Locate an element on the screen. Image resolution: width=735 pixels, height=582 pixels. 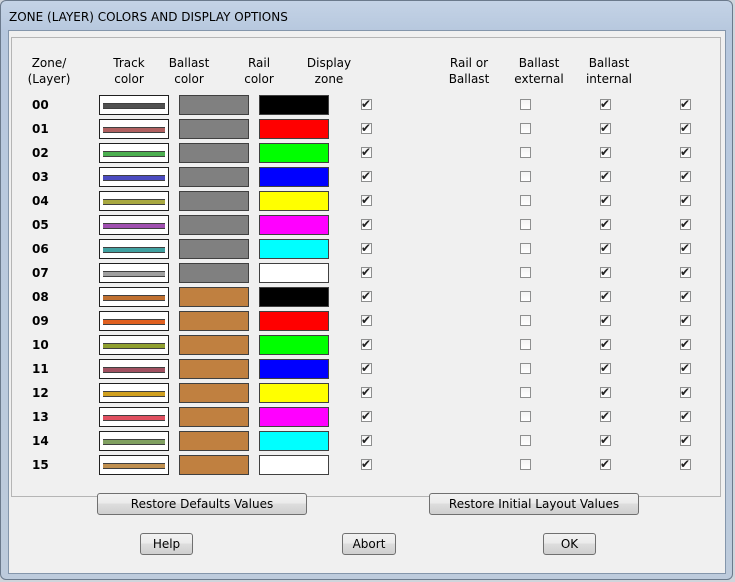
abort-button: Abort is located at coordinates (369, 544).